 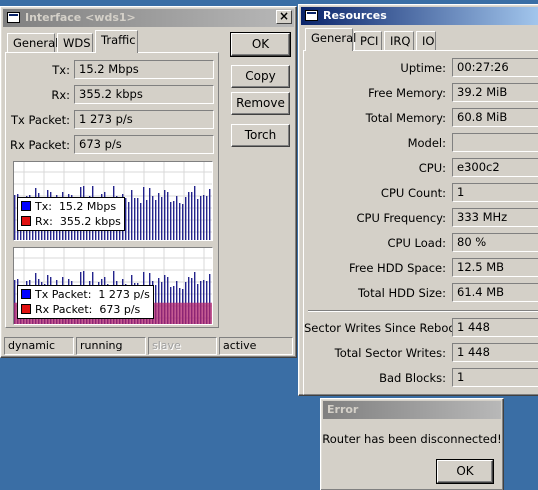 I want to click on free-hdd-field: 12.5 MB, so click(x=495, y=267).